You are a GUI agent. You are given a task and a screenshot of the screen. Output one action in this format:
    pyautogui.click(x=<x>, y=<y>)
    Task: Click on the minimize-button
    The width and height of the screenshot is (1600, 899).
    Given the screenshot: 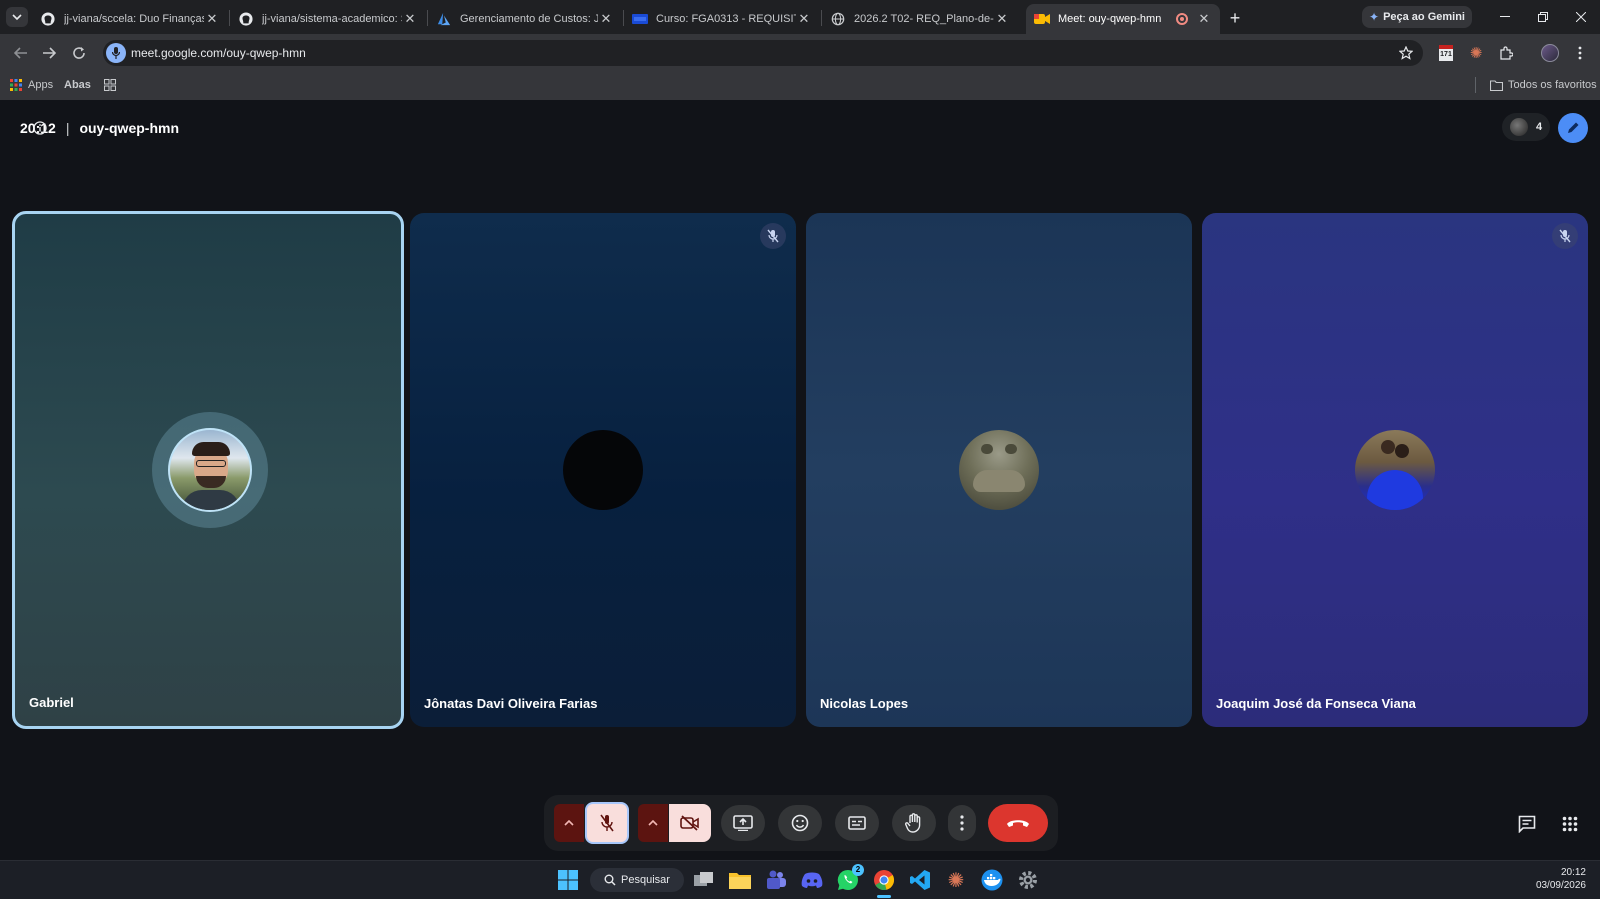 What is the action you would take?
    pyautogui.click(x=1505, y=17)
    